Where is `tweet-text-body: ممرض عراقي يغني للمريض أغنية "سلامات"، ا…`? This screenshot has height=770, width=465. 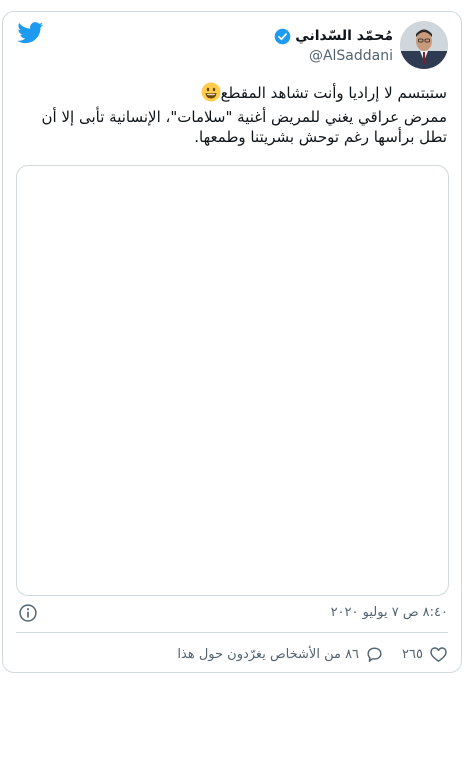
tweet-text-body: ممرض عراقي يغني للمريض أغنية "سلامات"، ا… is located at coordinates (244, 127).